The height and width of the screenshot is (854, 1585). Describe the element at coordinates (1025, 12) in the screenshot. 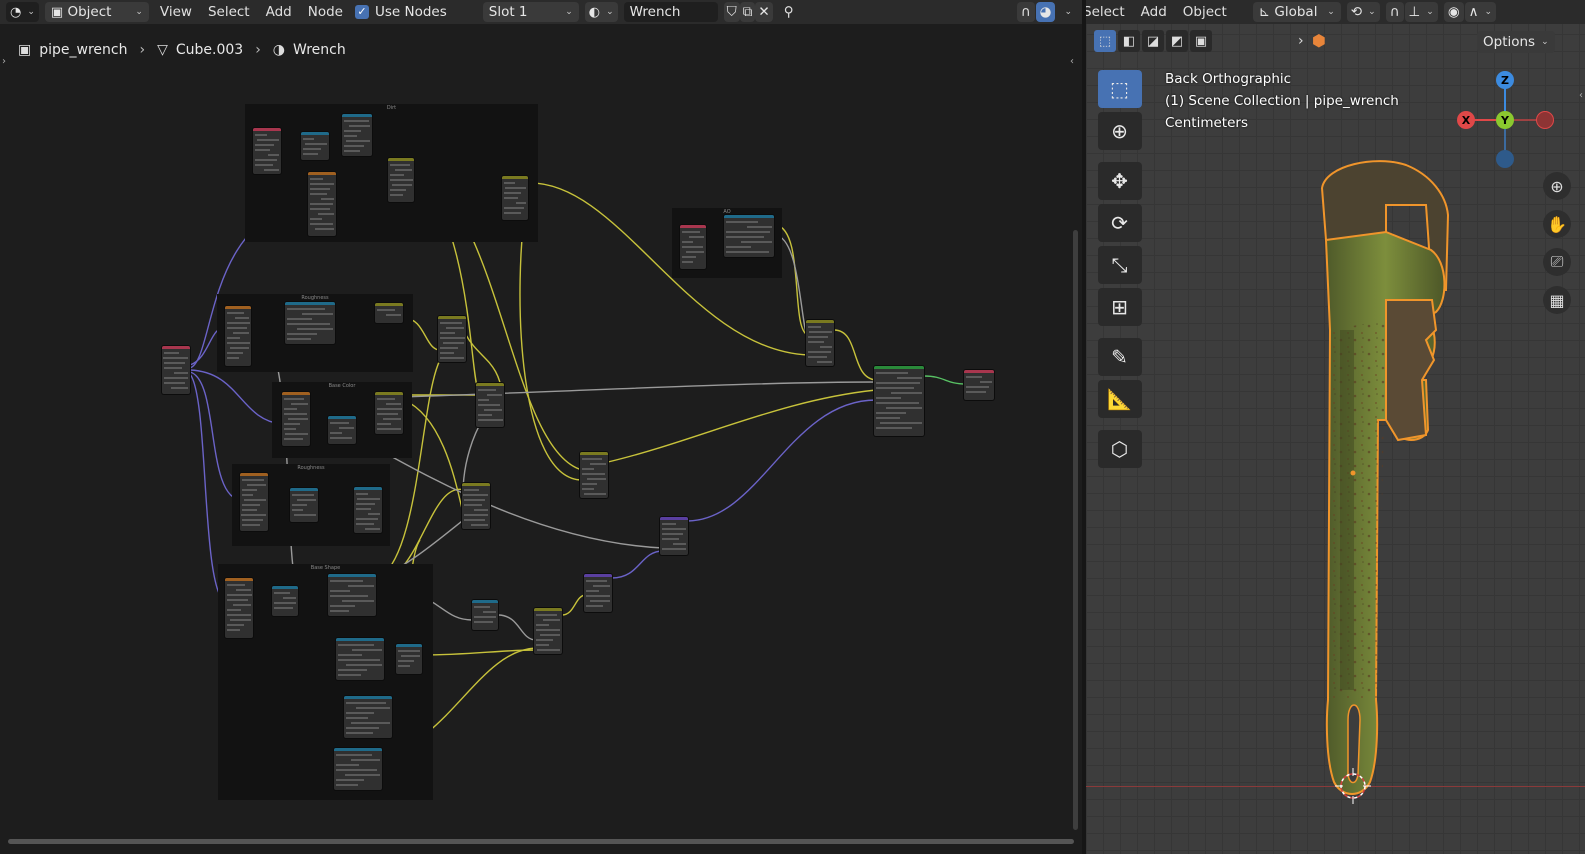

I see `snap-icon: ∩` at that location.